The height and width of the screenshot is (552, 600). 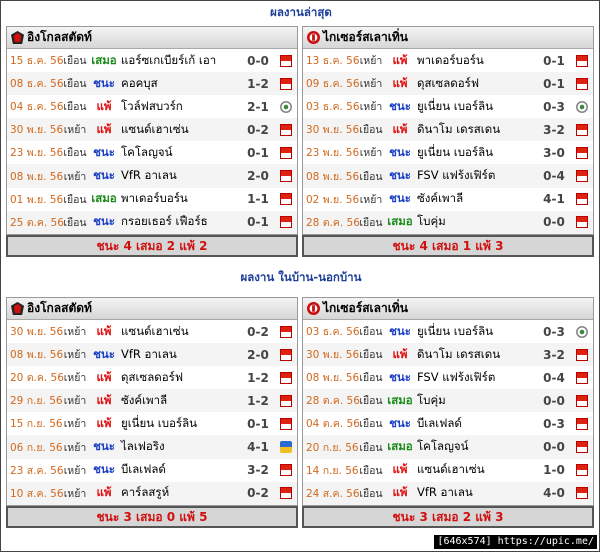 What do you see at coordinates (152, 309) in the screenshot?
I see `panel-header: อิงโกลสตัดท์` at bounding box center [152, 309].